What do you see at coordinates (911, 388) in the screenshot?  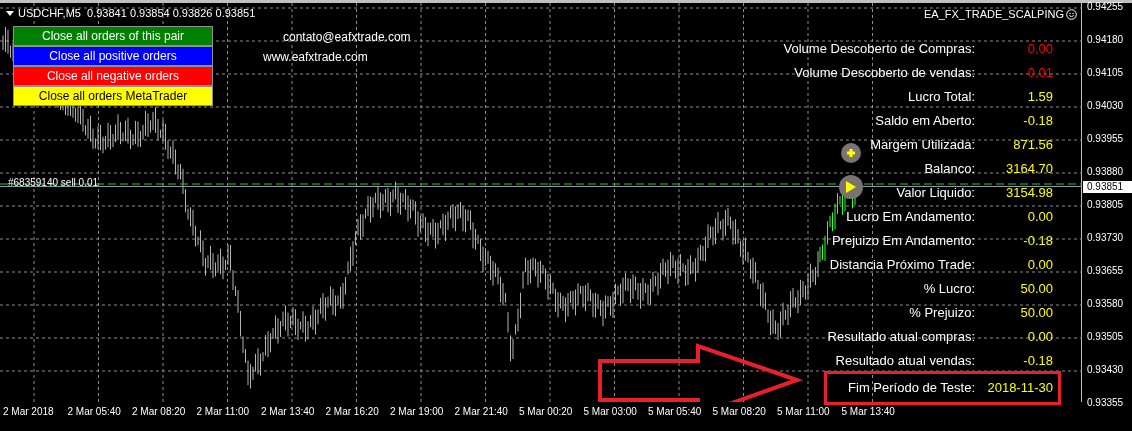 I see `stat-label: Fim Período de Teste:` at bounding box center [911, 388].